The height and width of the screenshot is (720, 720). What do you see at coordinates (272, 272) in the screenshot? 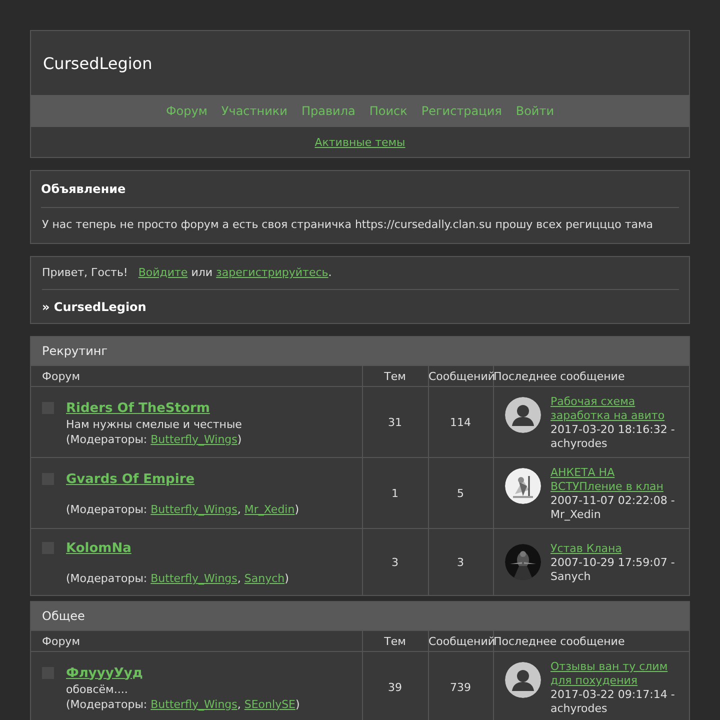
I see `register-link: зарегистрируйтесь` at bounding box center [272, 272].